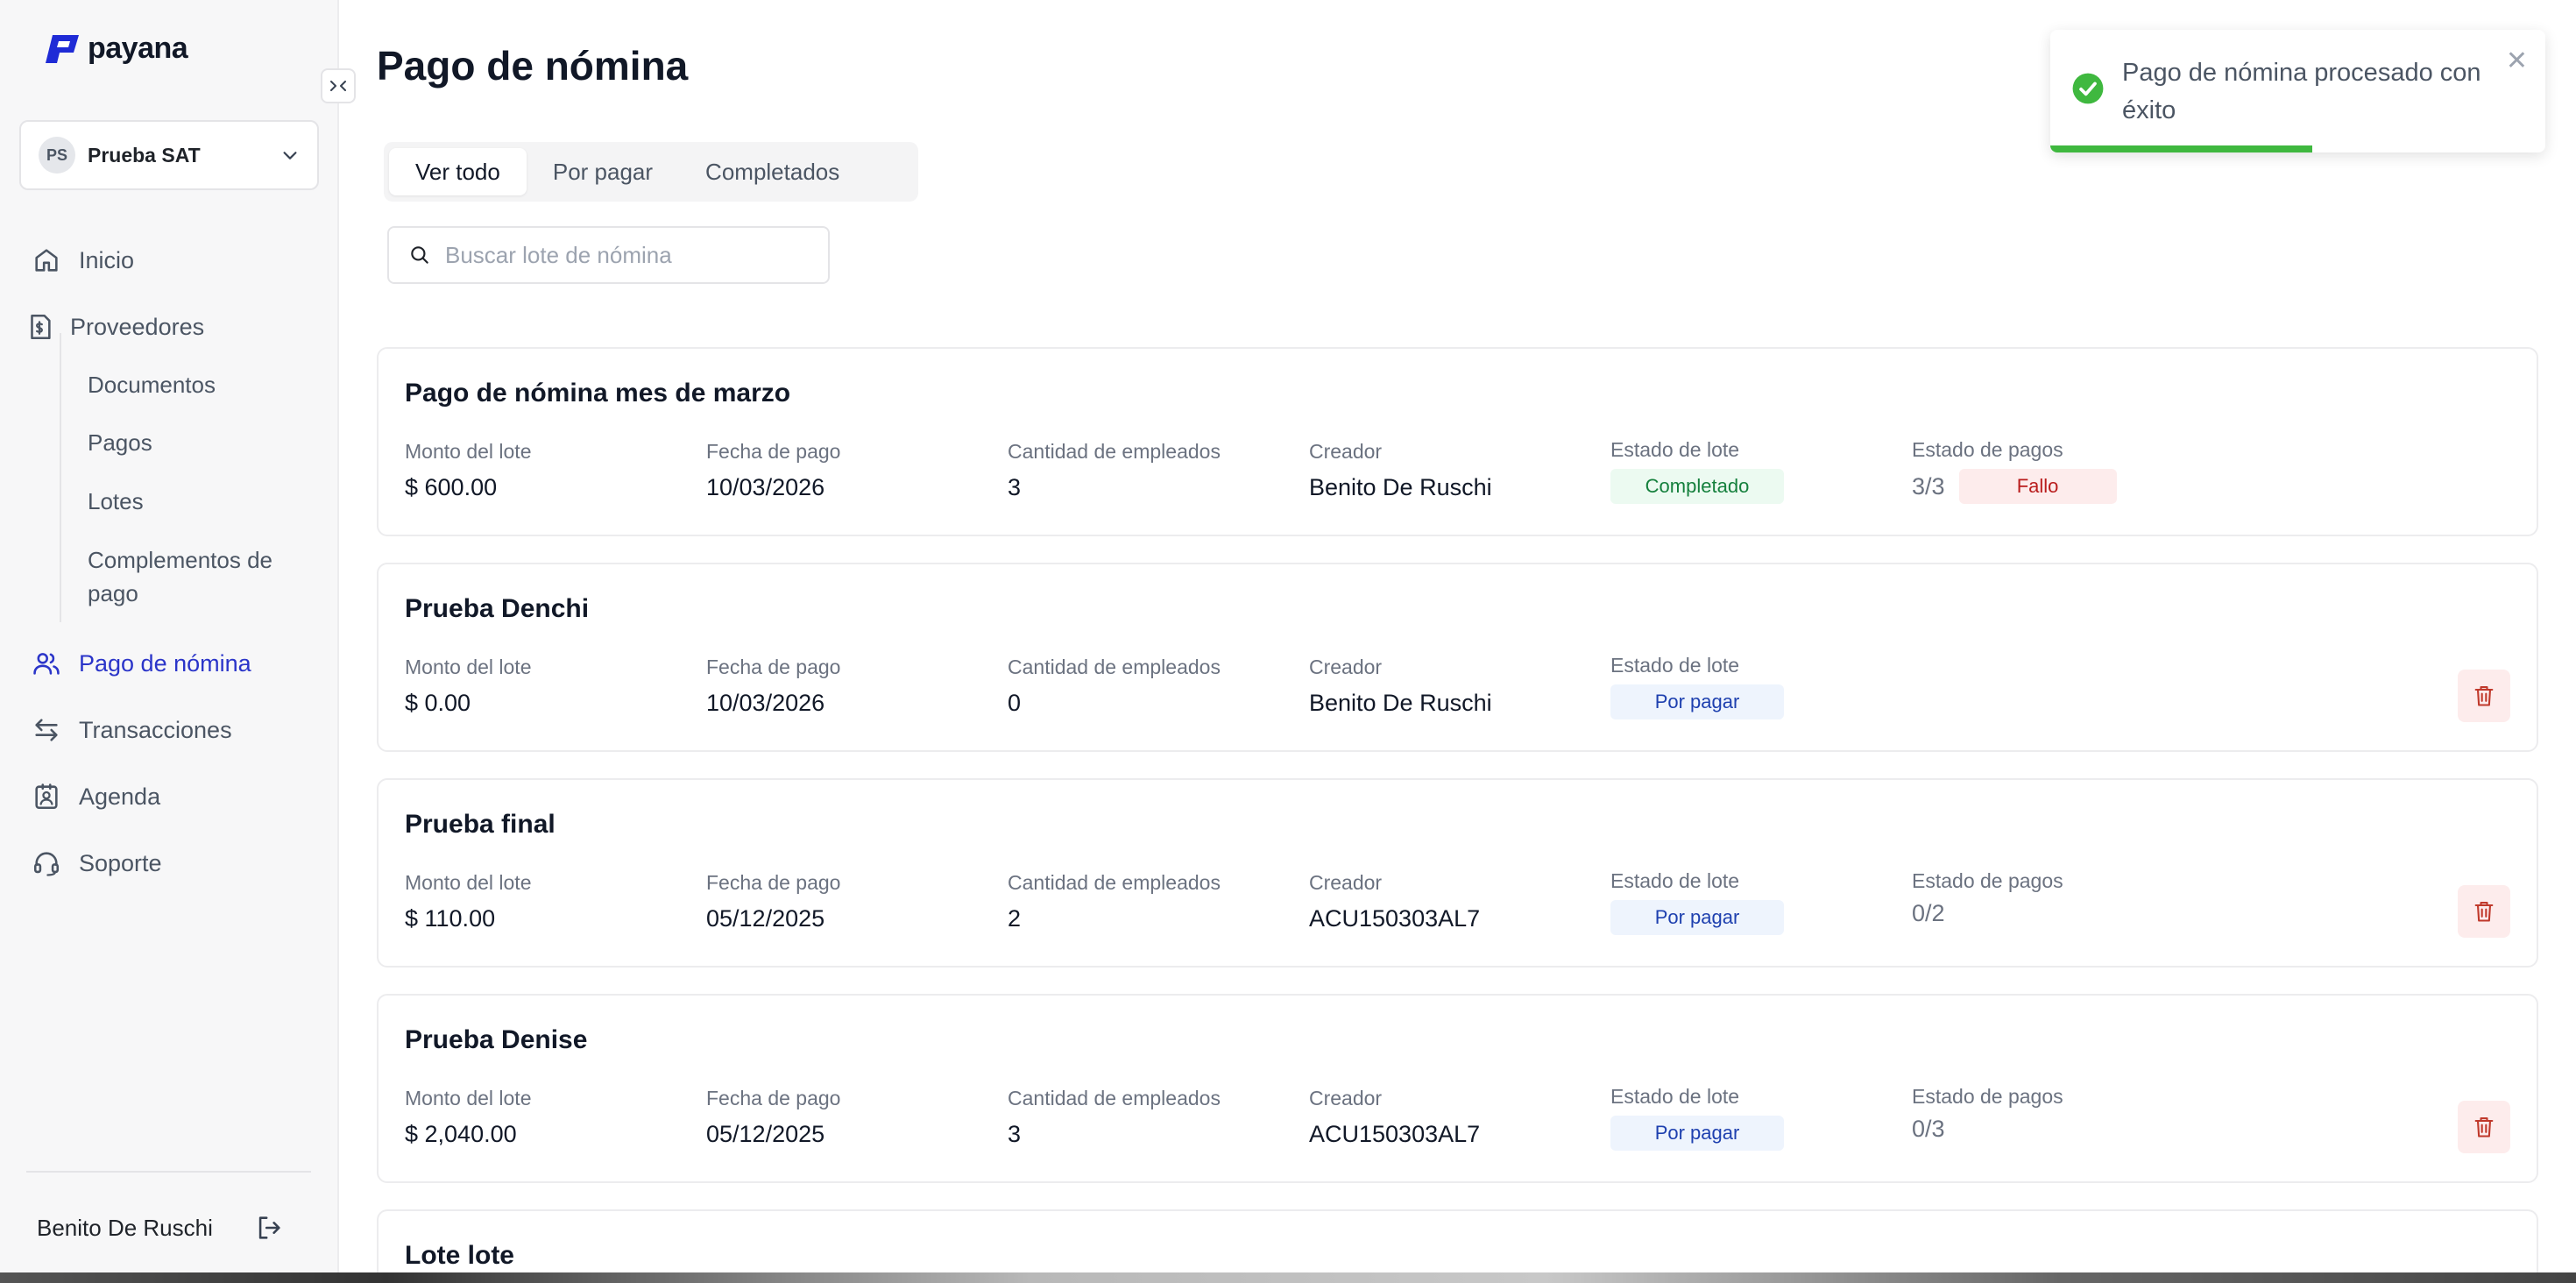 The image size is (2576, 1283). What do you see at coordinates (107, 259) in the screenshot?
I see `sidebar-item-label: Inicio` at bounding box center [107, 259].